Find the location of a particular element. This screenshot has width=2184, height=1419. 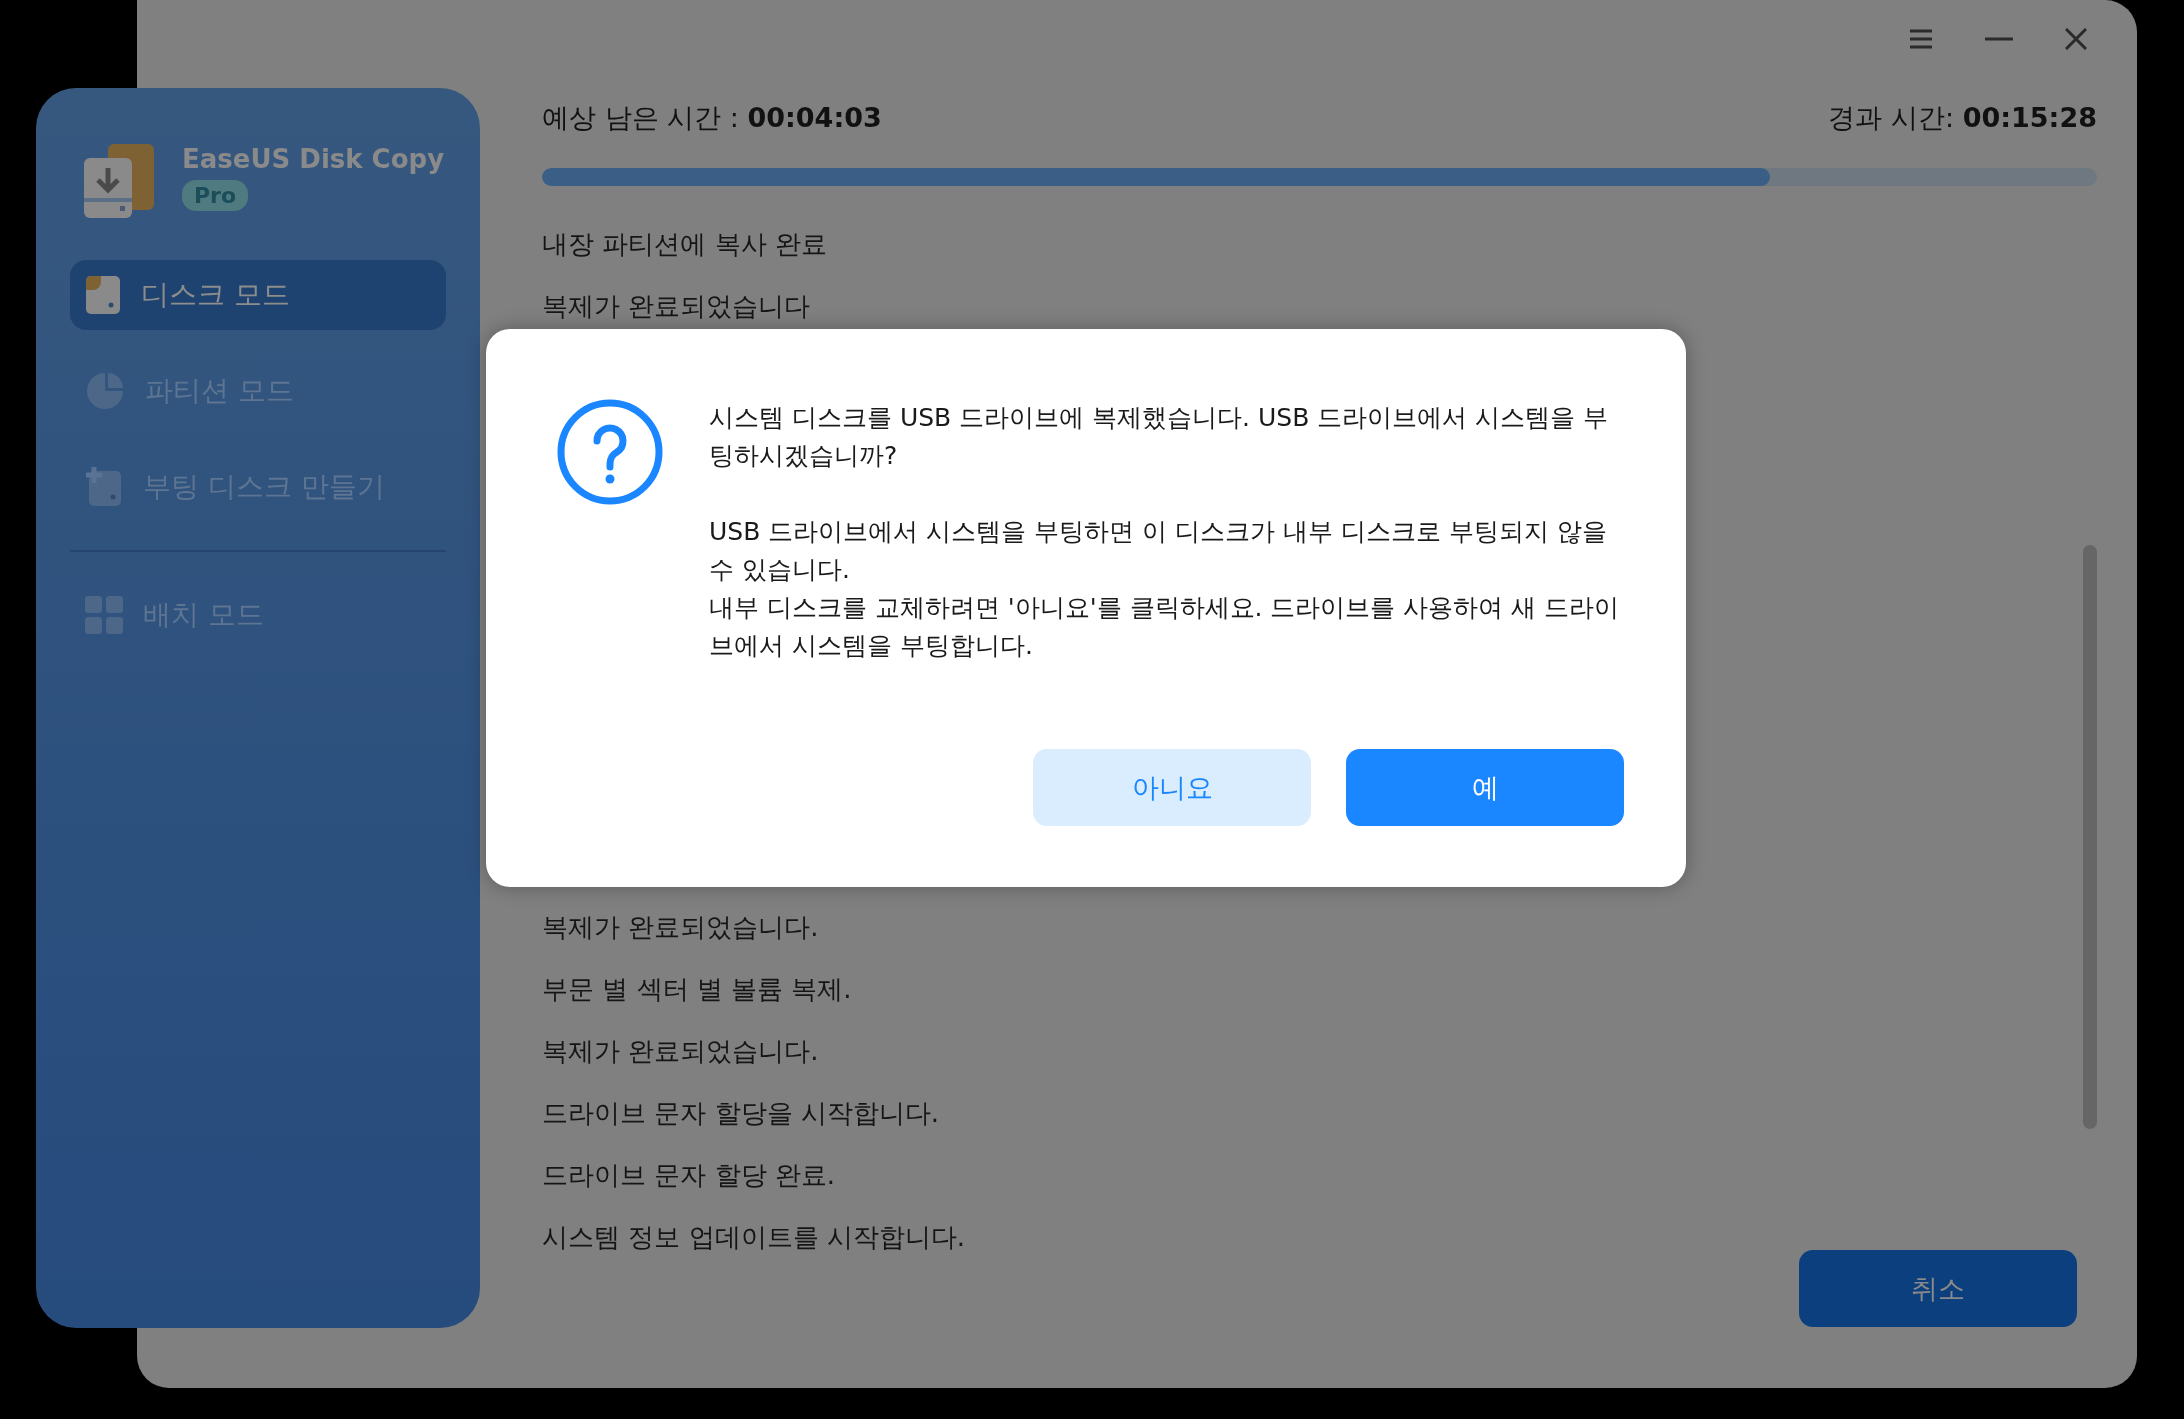

sidebar-item: 디스크 모드 is located at coordinates (258, 295).